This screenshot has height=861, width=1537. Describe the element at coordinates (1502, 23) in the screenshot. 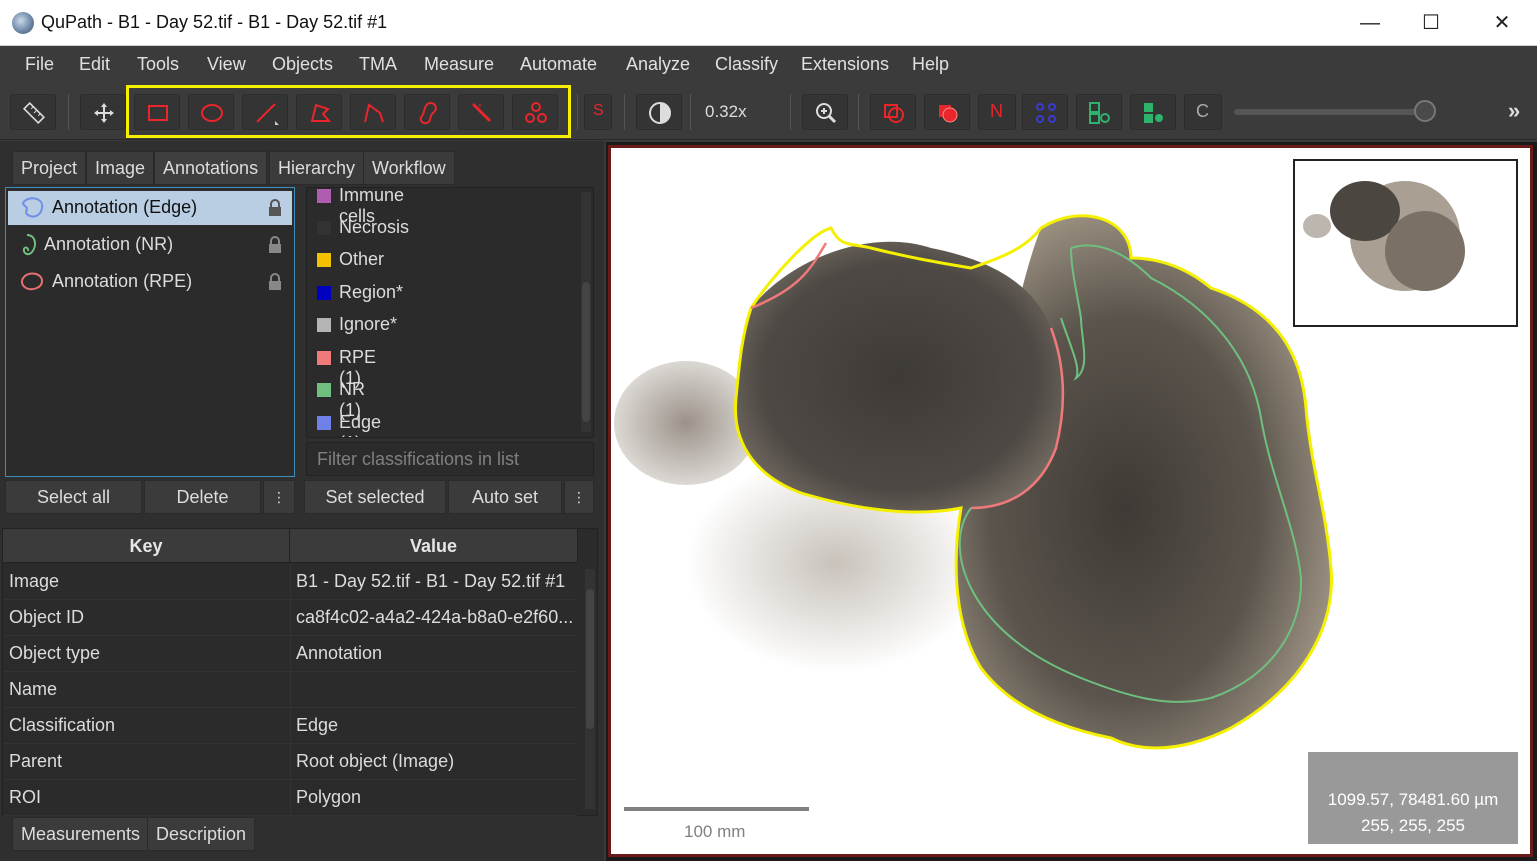

I see `close-window-button: ✕` at that location.